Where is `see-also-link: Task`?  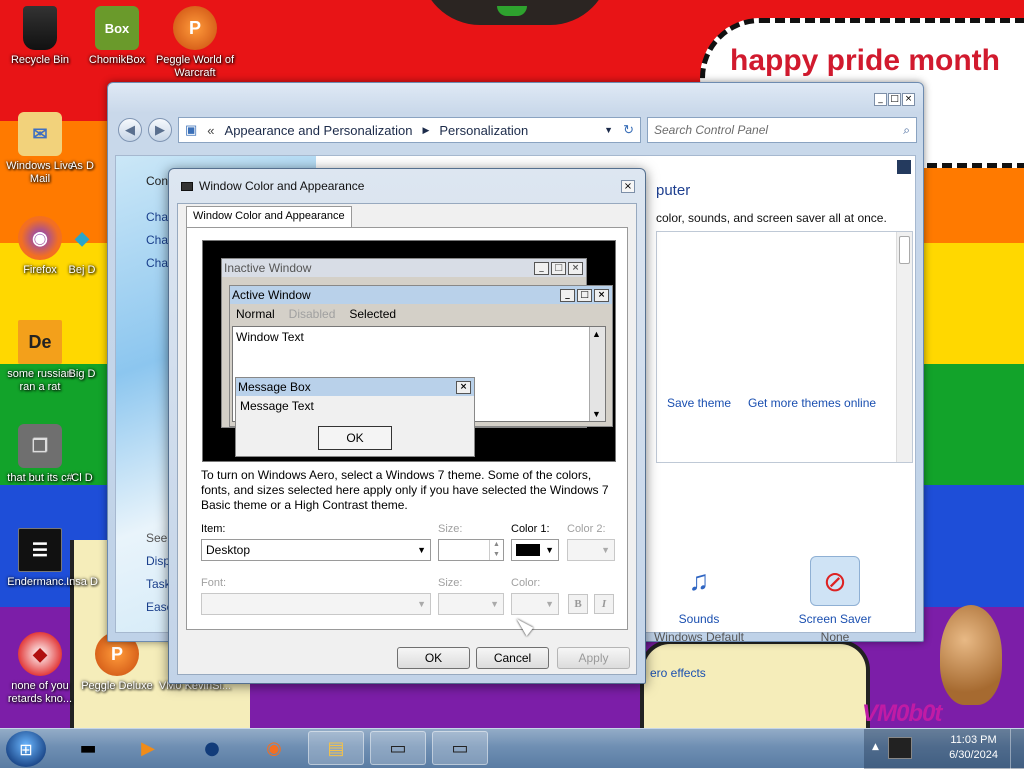 see-also-link: Task is located at coordinates (158, 584).